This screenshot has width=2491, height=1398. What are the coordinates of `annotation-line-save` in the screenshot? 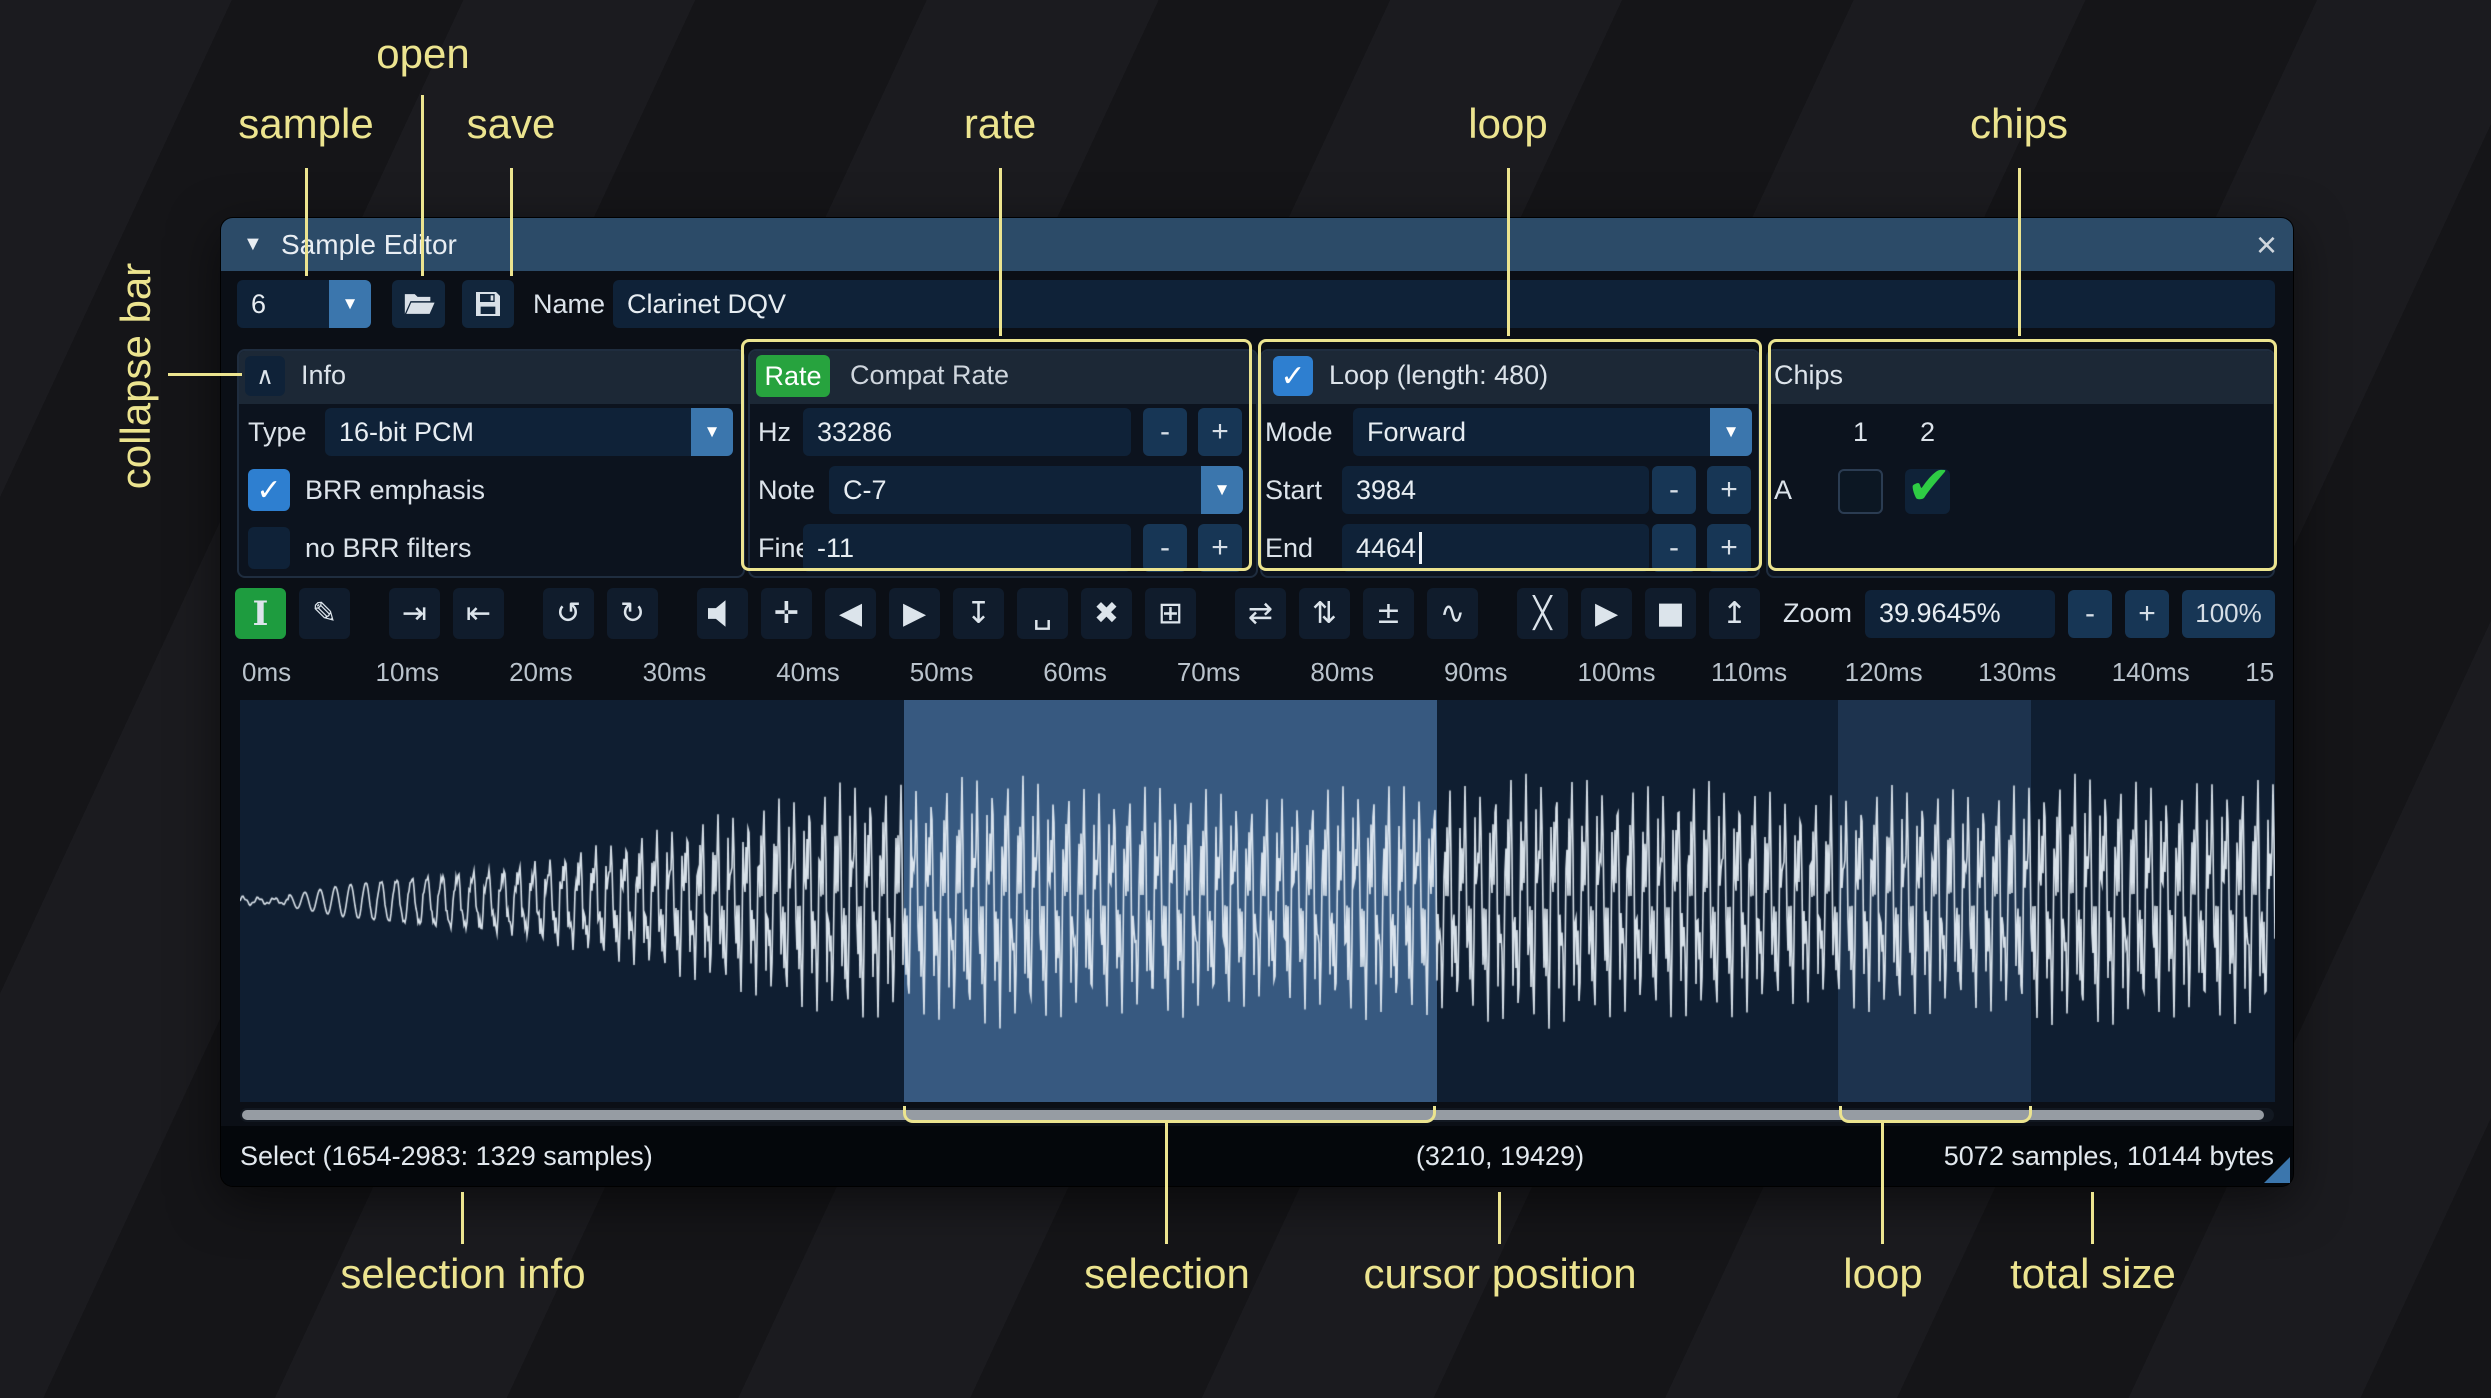 It's located at (511, 222).